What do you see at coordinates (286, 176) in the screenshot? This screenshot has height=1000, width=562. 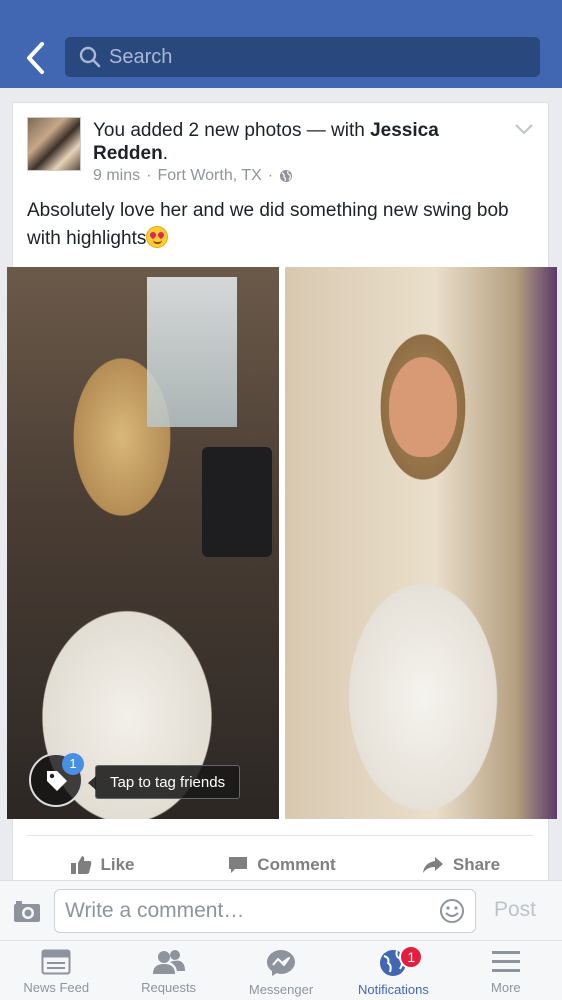 I see `globe-icon` at bounding box center [286, 176].